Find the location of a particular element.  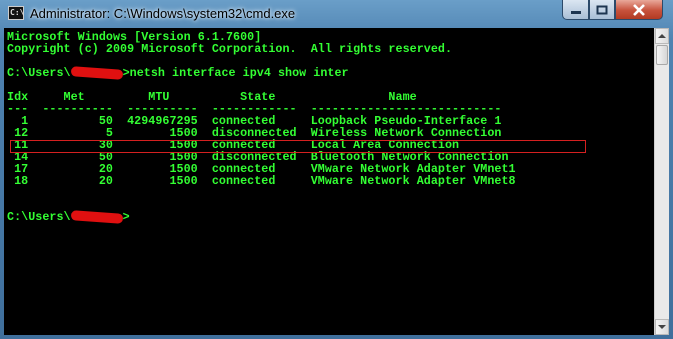

highlight-box is located at coordinates (298, 146).